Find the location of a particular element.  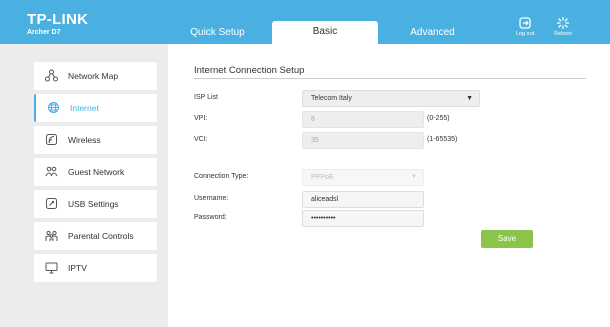

isp-list-select: Telecom Italy ▼ is located at coordinates (391, 98).